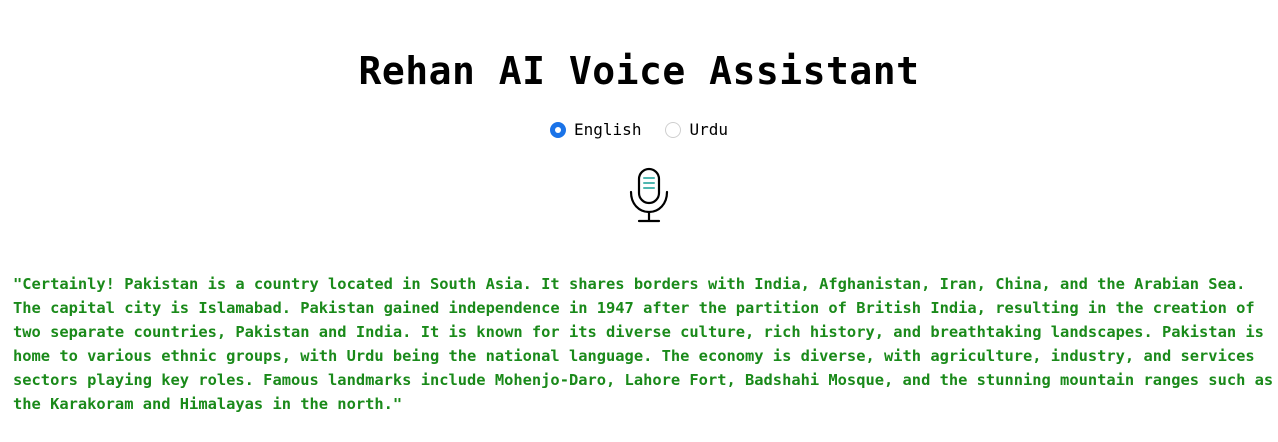  I want to click on microphone-icon, so click(649, 195).